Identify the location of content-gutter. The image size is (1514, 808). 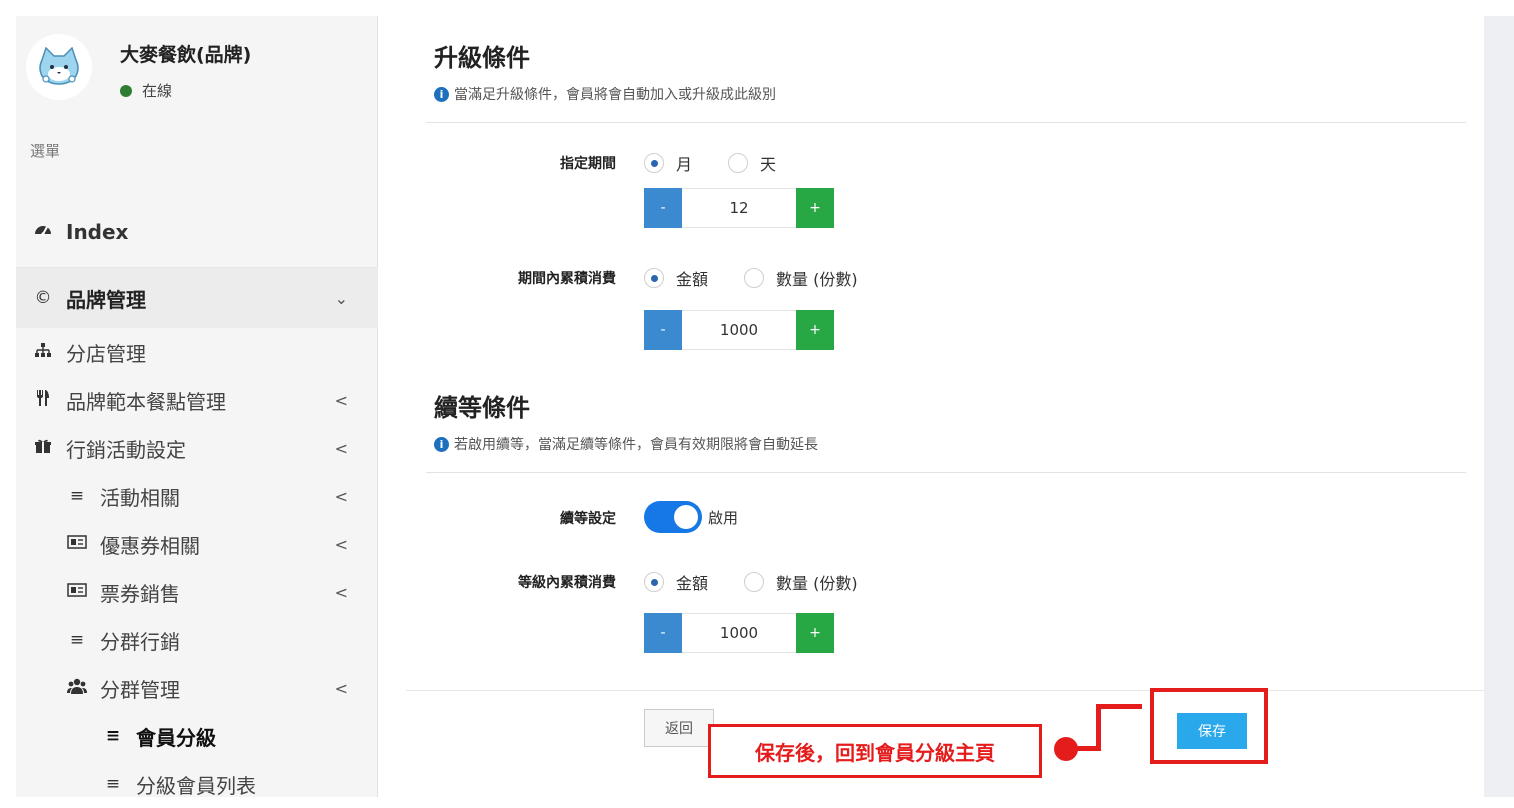
(392, 406).